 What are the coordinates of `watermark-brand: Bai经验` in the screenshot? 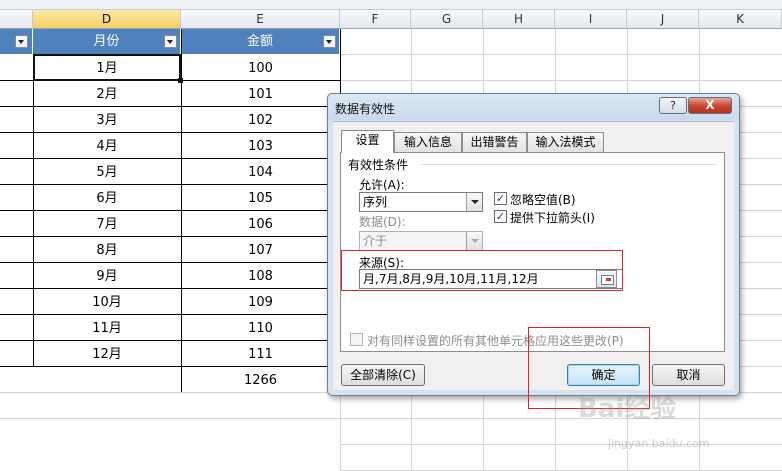 It's located at (627, 409).